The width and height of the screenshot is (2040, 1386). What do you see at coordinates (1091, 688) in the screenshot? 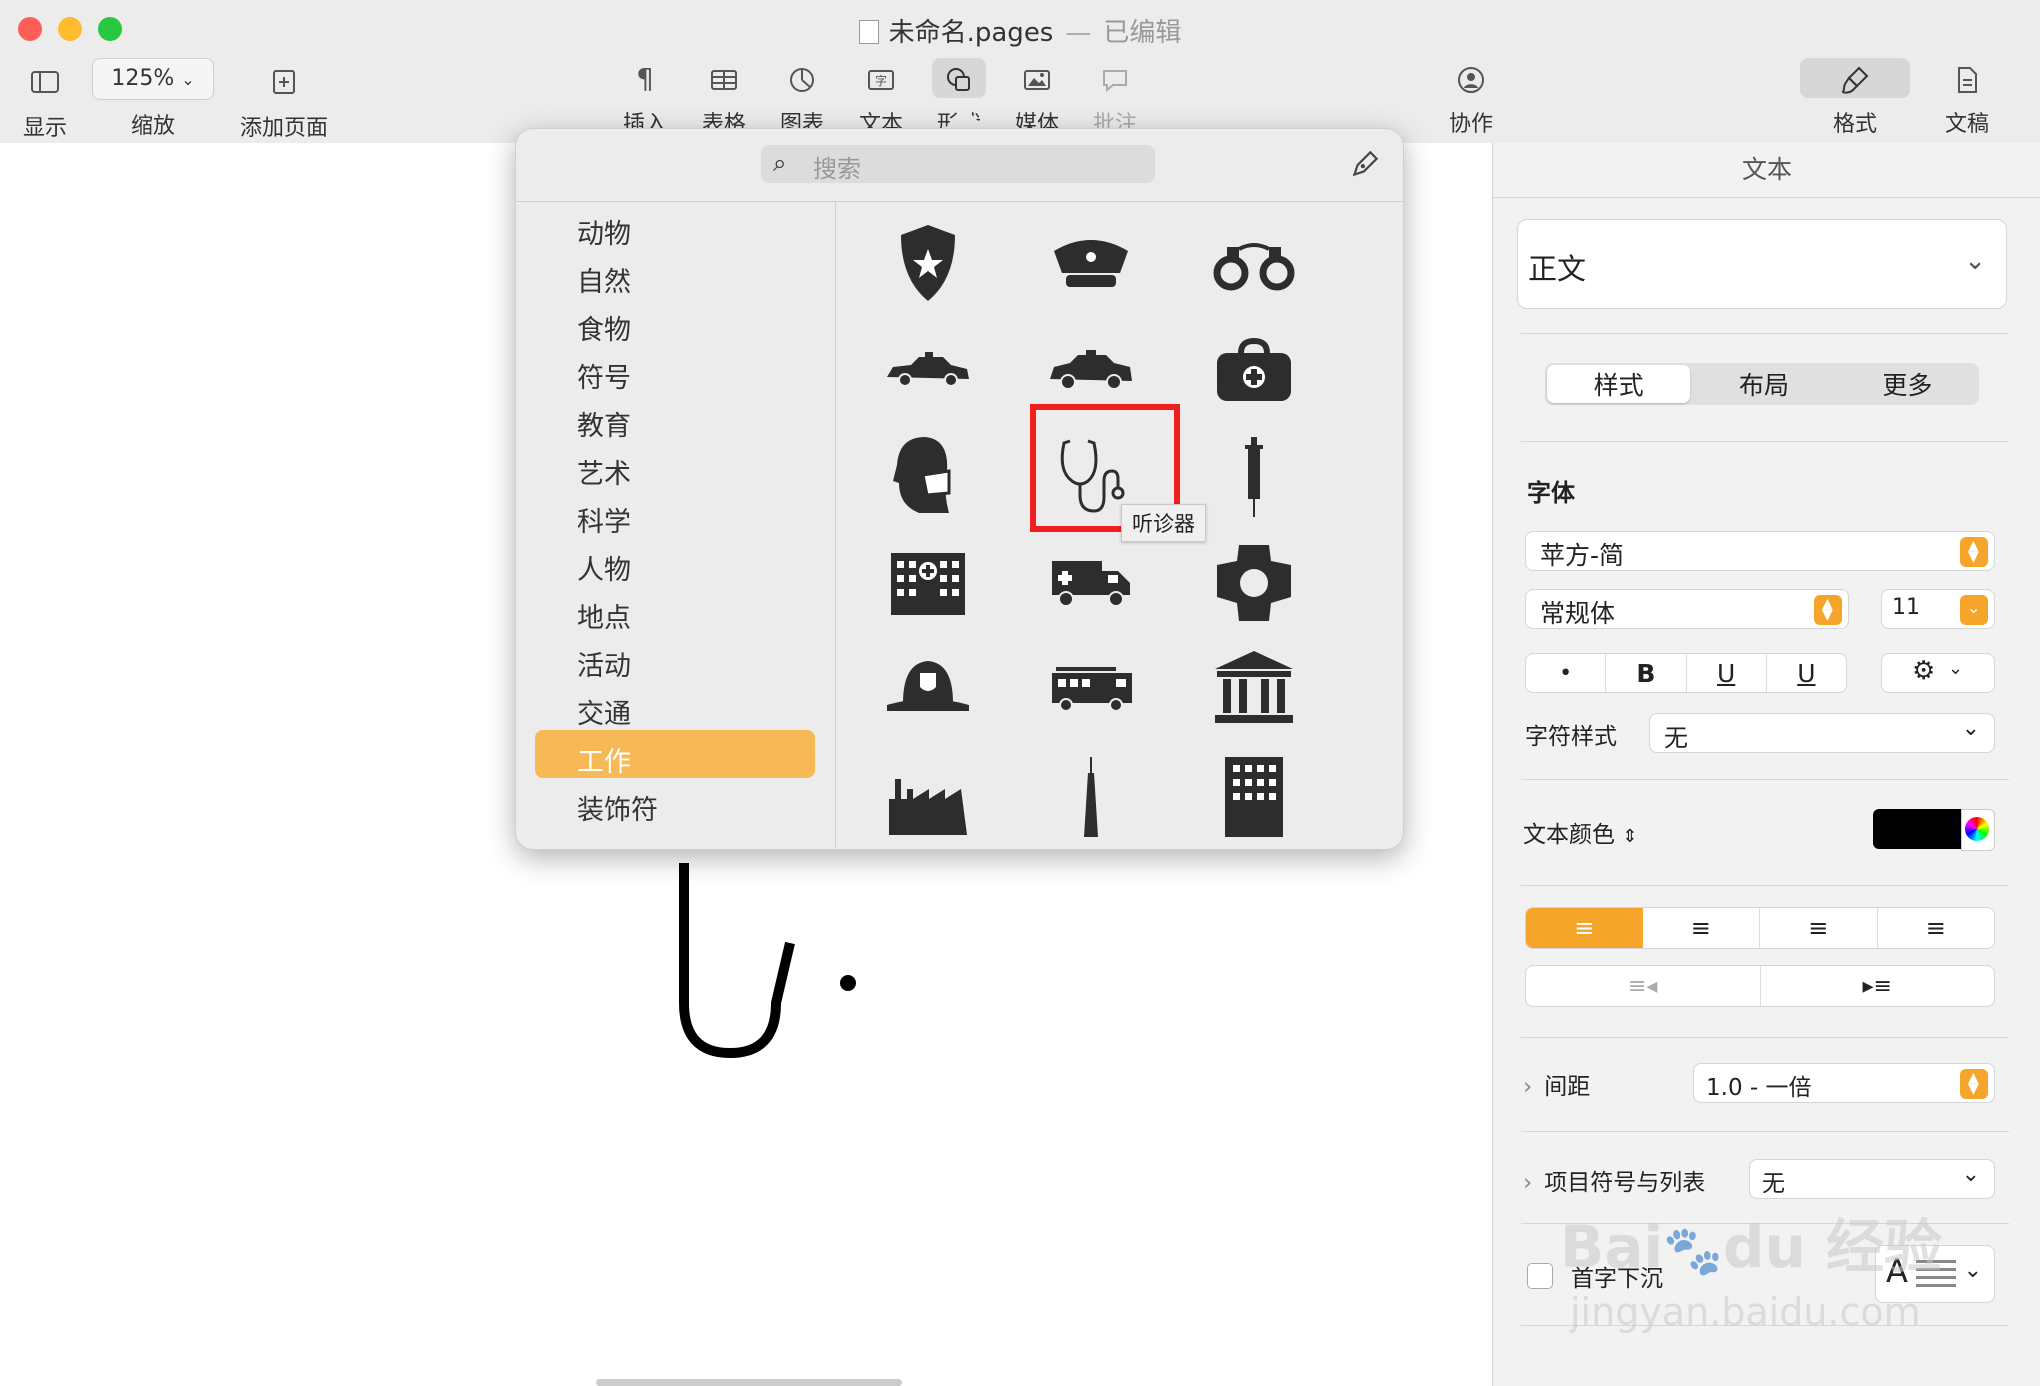
I see `fire-truck-icon` at bounding box center [1091, 688].